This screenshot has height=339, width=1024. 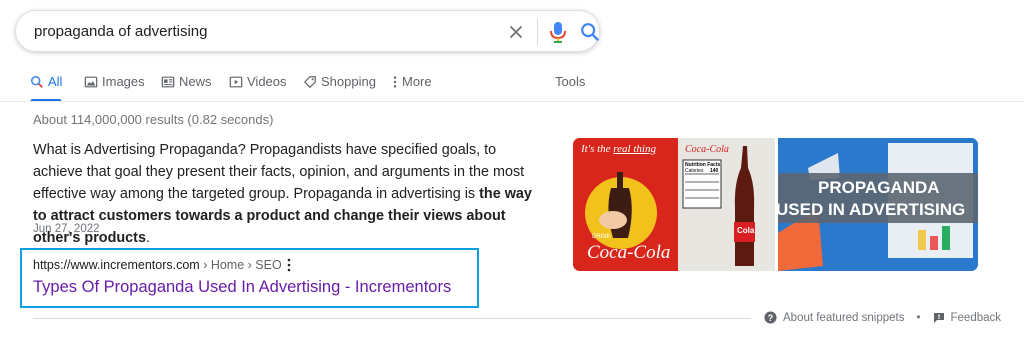 What do you see at coordinates (872, 209) in the screenshot?
I see `banner-line-2: USED IN ADVERTISING` at bounding box center [872, 209].